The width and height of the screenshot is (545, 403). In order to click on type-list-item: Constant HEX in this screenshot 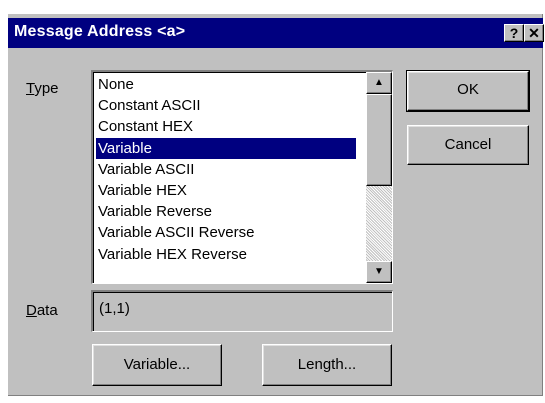, I will do `click(226, 126)`.